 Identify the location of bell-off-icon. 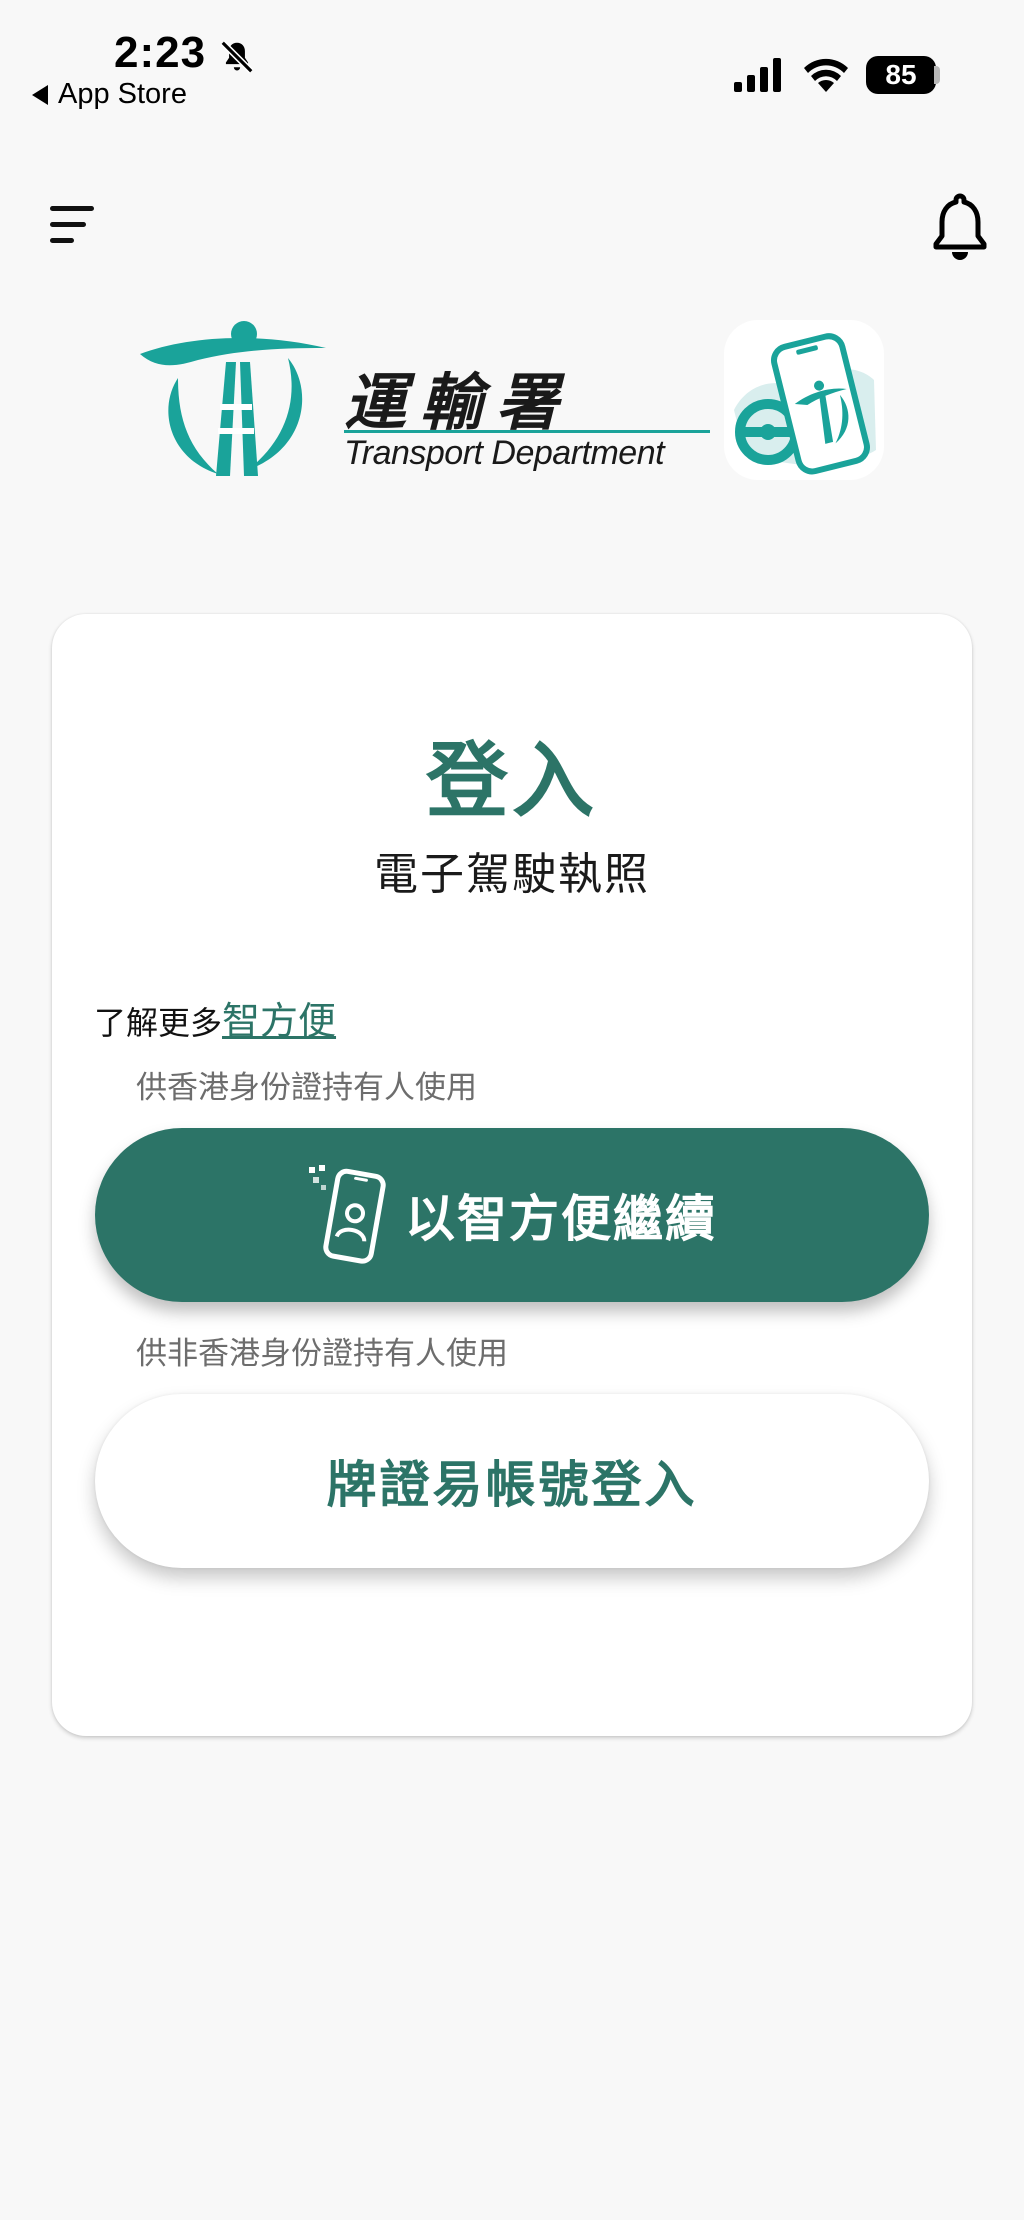
(237, 57).